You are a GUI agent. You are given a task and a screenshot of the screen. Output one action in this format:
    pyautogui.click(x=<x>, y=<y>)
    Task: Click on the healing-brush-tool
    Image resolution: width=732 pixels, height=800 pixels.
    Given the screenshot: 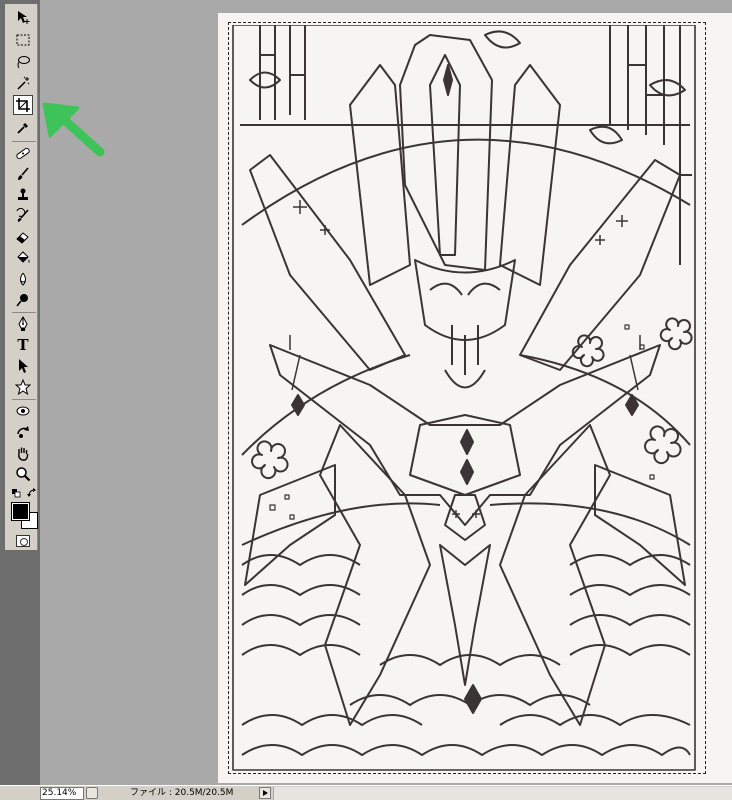 What is the action you would take?
    pyautogui.click(x=23, y=153)
    